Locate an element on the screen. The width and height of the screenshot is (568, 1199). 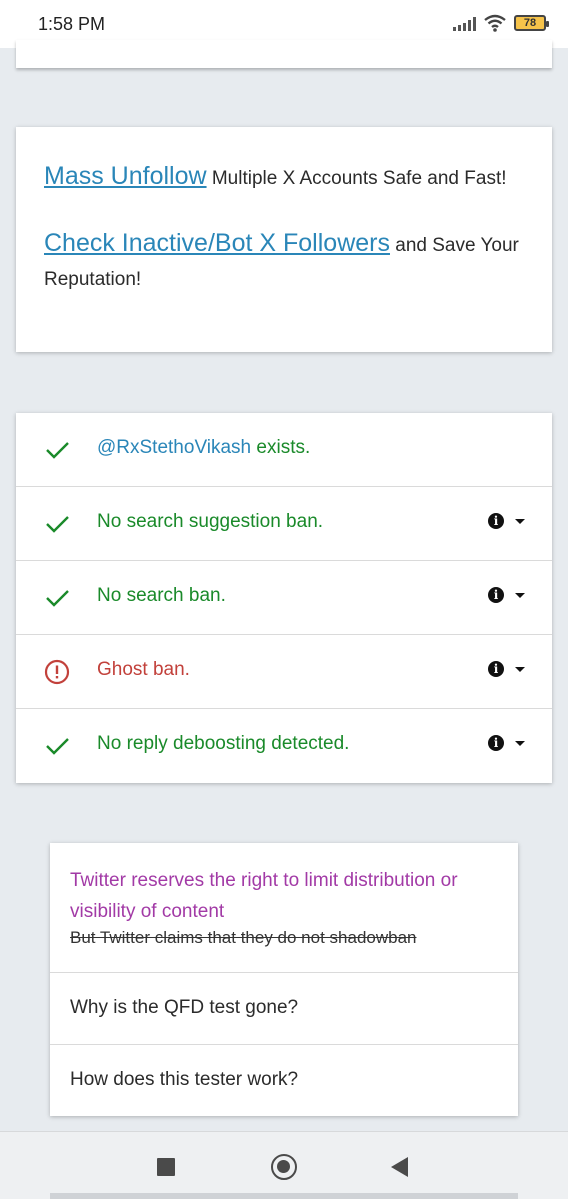
promo-line-1-text: Multiple X Accounts Safe and Fast! is located at coordinates (356, 178).